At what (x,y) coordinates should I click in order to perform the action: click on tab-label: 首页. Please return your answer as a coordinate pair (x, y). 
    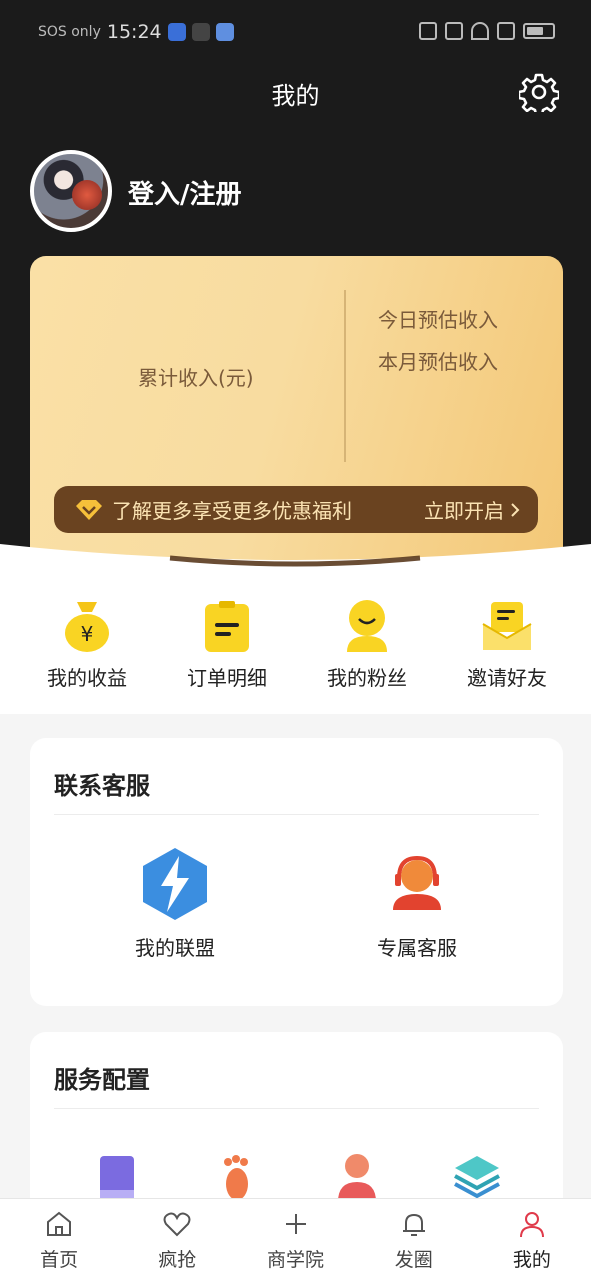
    Looking at the image, I should click on (59, 1260).